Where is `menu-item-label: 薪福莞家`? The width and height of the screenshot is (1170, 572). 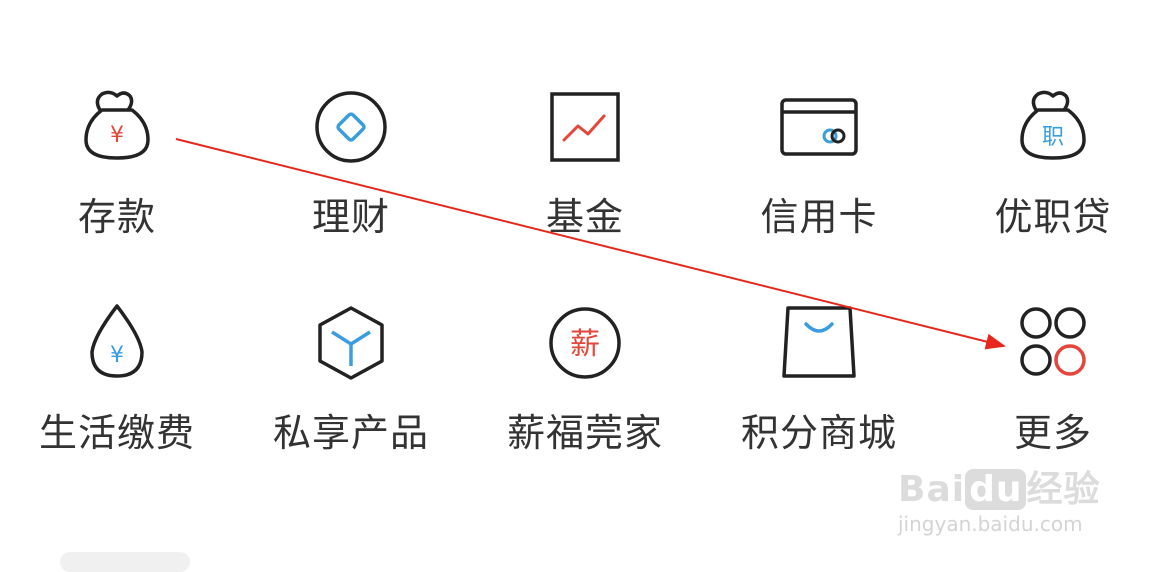 menu-item-label: 薪福莞家 is located at coordinates (584, 433).